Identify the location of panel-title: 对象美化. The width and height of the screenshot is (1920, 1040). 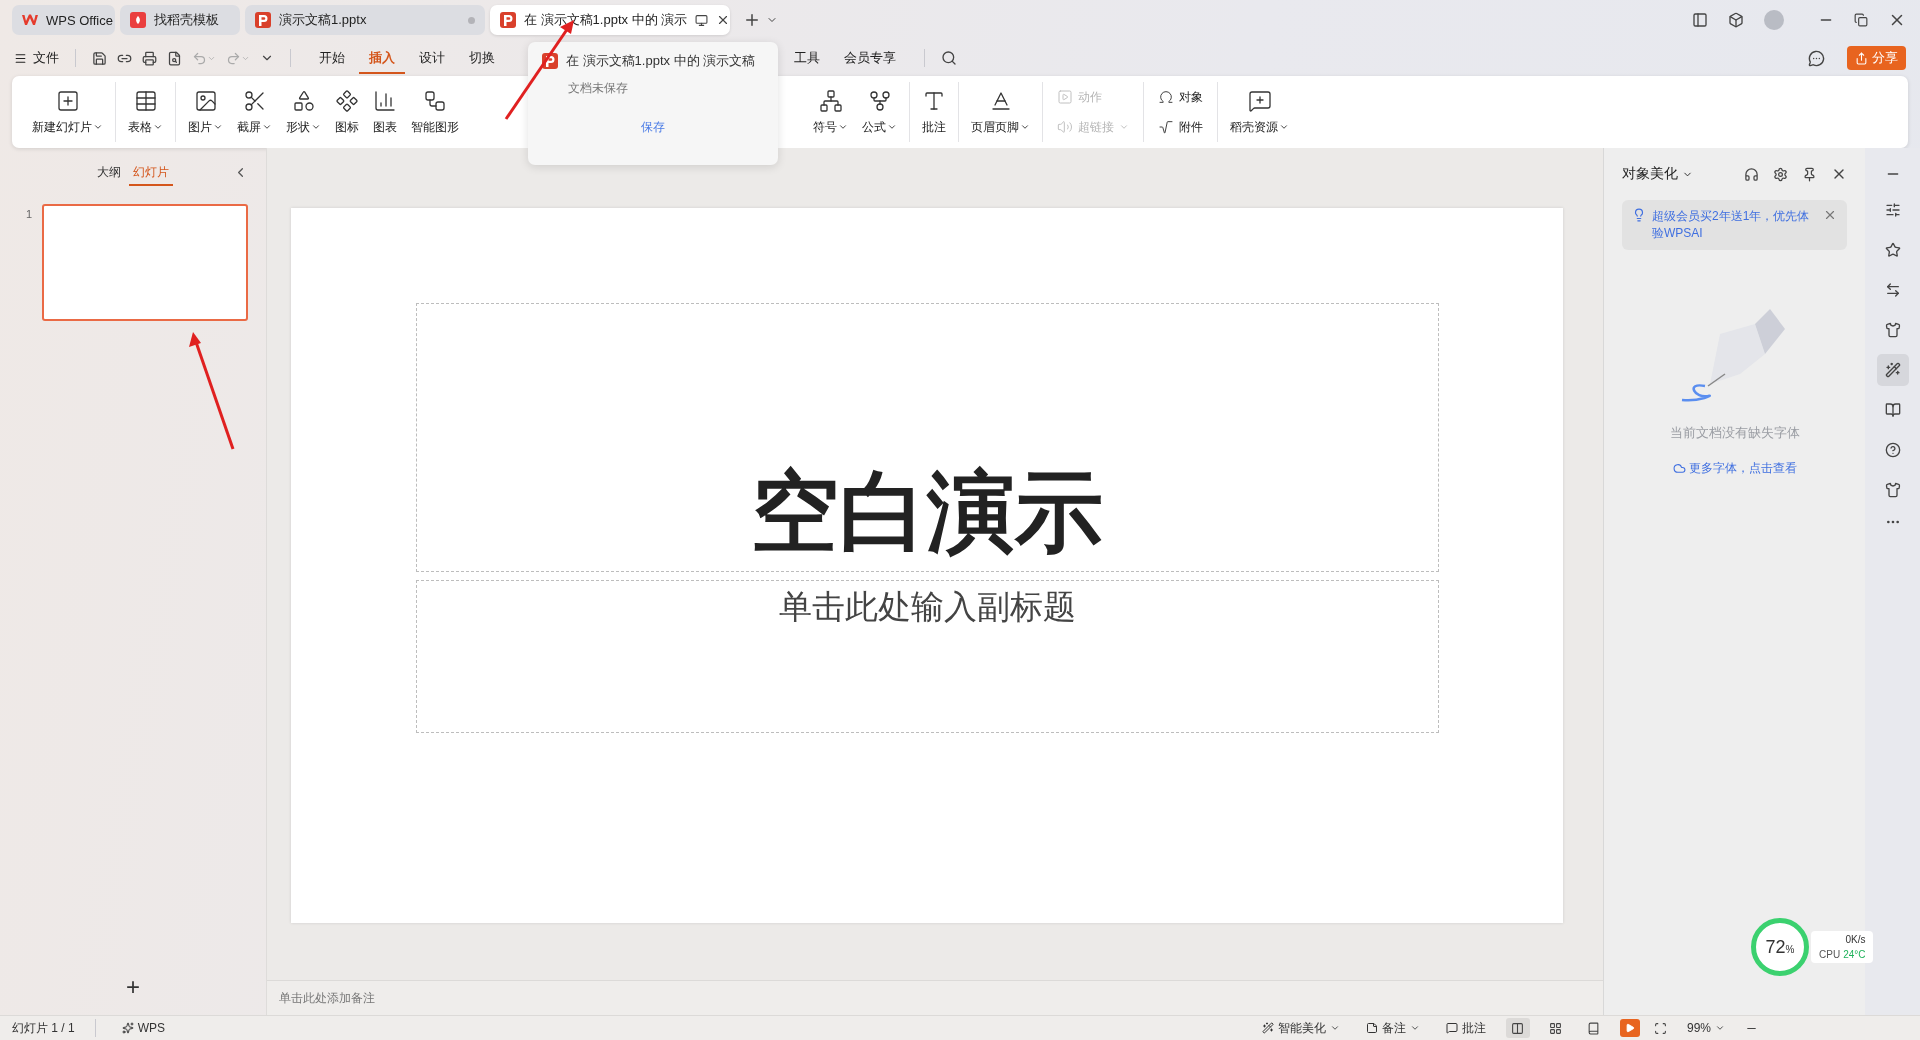
(1657, 174).